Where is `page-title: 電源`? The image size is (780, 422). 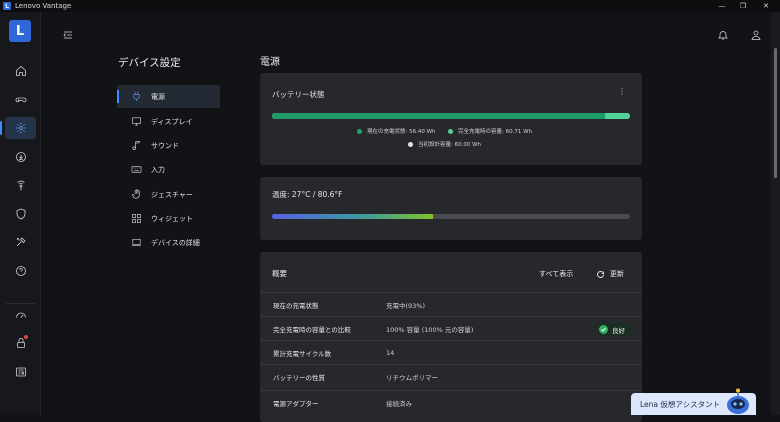
page-title: 電源 is located at coordinates (270, 62).